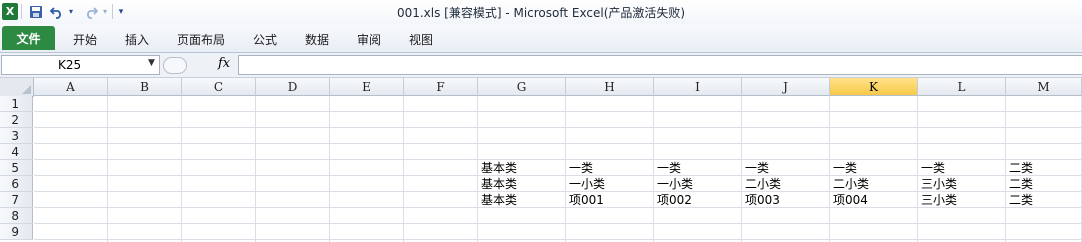  I want to click on row-header-9: 9, so click(16, 232).